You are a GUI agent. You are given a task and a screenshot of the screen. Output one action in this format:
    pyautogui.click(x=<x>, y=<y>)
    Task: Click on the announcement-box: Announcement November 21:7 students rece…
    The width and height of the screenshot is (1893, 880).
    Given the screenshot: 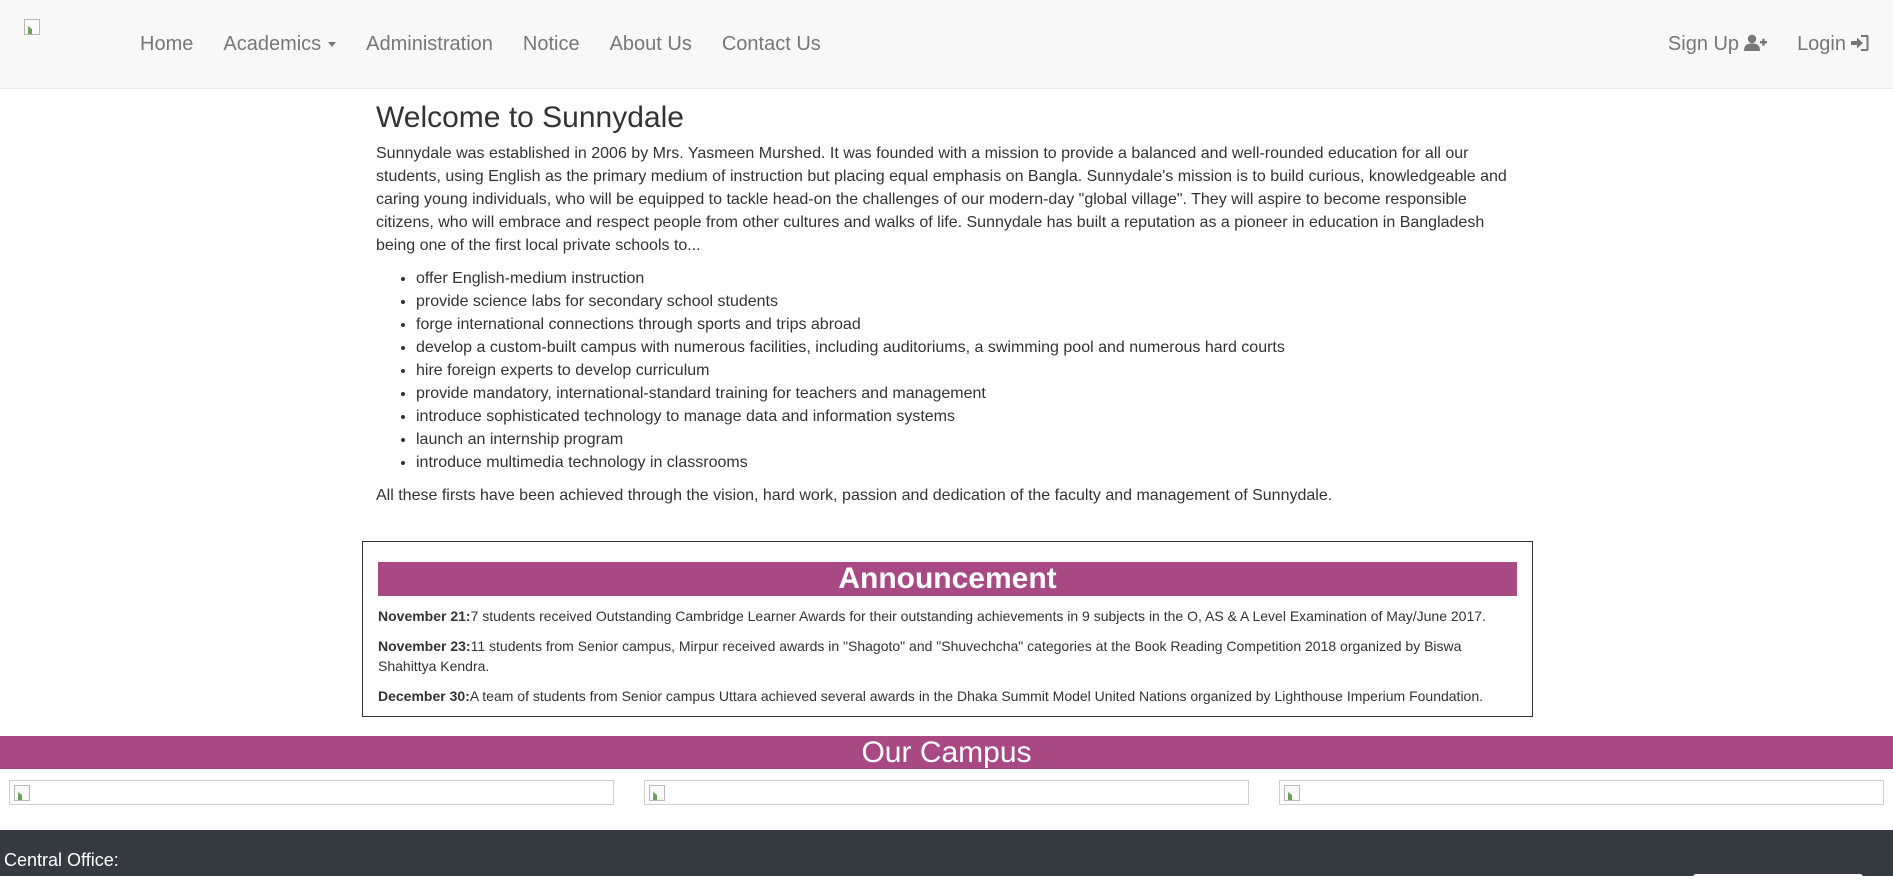 What is the action you would take?
    pyautogui.click(x=947, y=629)
    